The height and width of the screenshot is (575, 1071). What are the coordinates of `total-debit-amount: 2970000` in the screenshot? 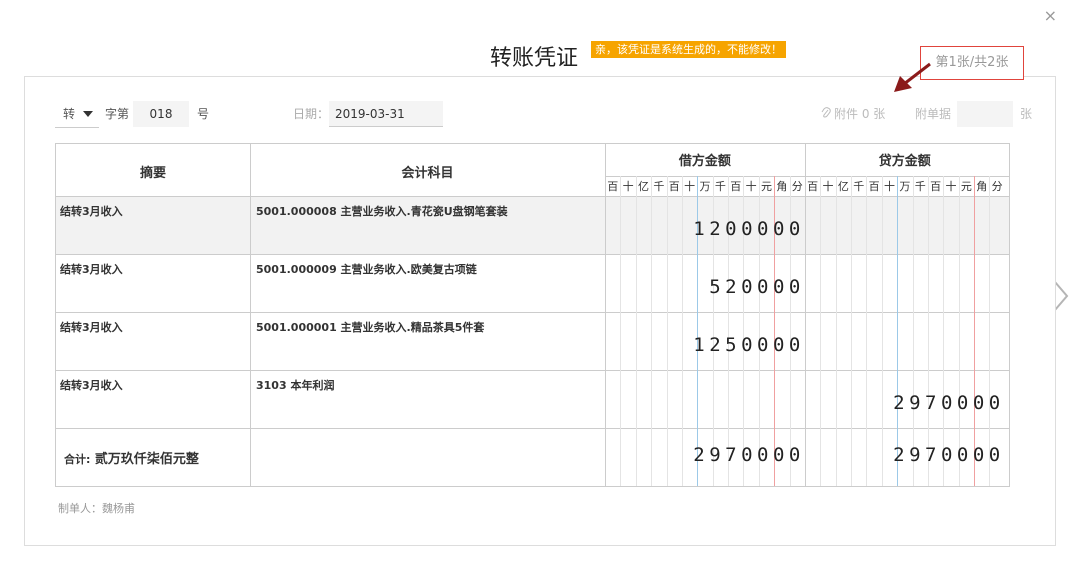 It's located at (749, 455).